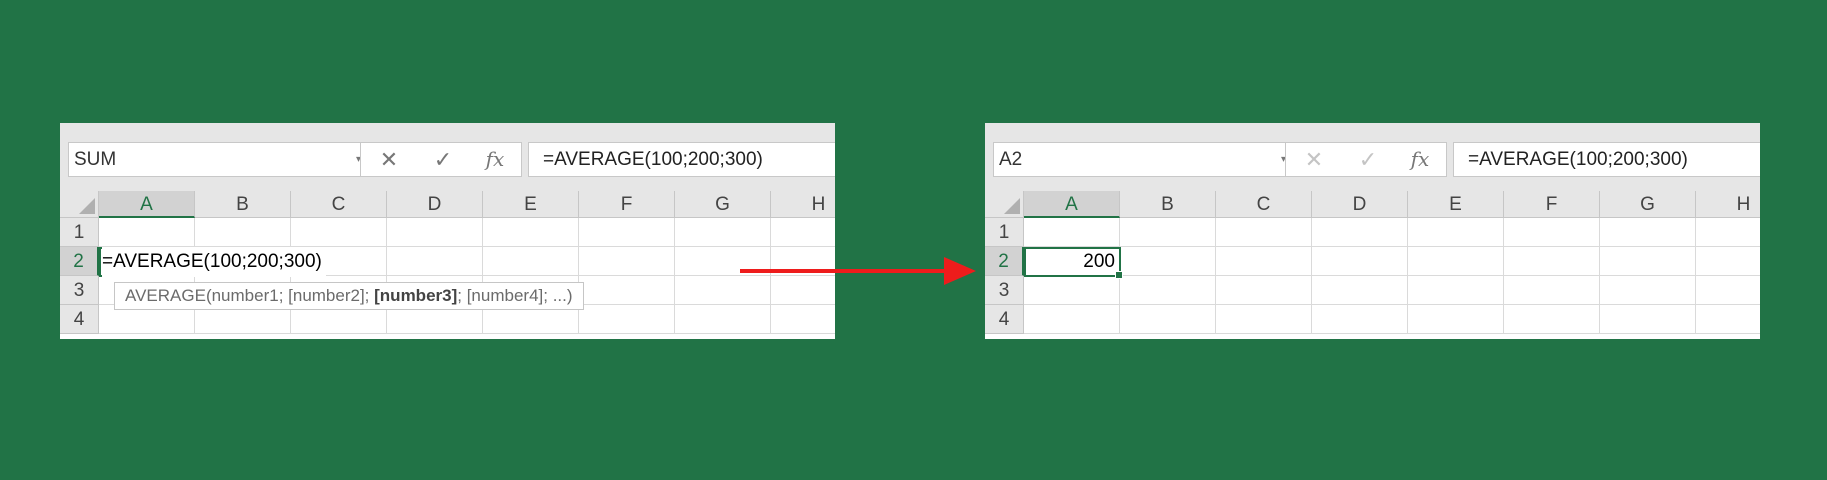 The image size is (1827, 480). What do you see at coordinates (1099, 261) in the screenshot?
I see `cell-a2-value: 200` at bounding box center [1099, 261].